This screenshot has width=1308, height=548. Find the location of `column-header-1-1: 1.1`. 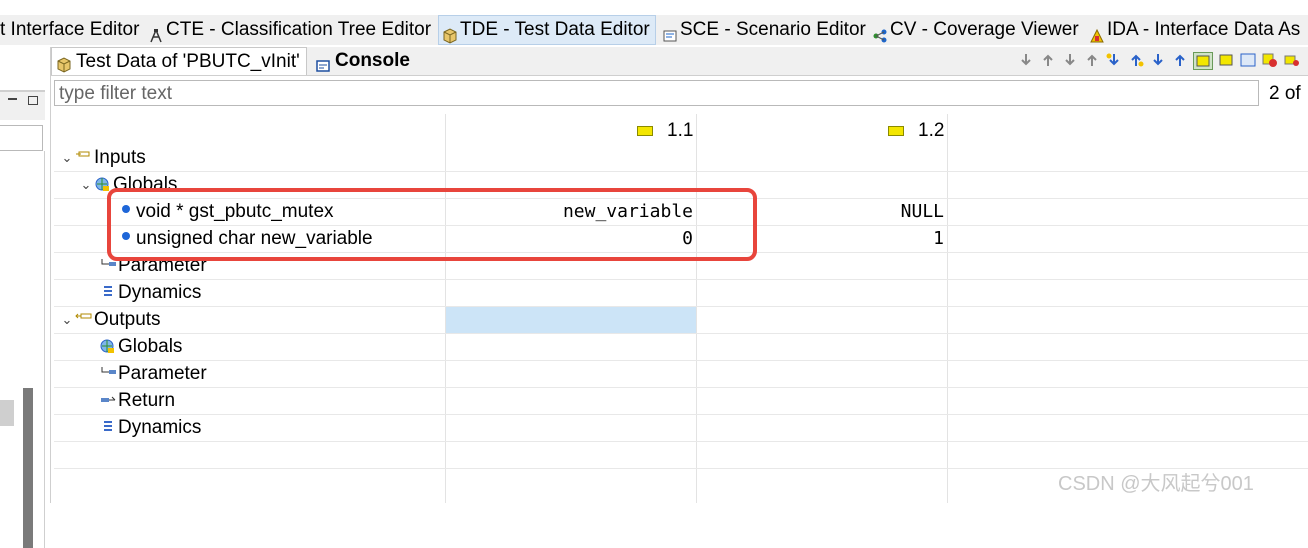

column-header-1-1: 1.1 is located at coordinates (665, 131).